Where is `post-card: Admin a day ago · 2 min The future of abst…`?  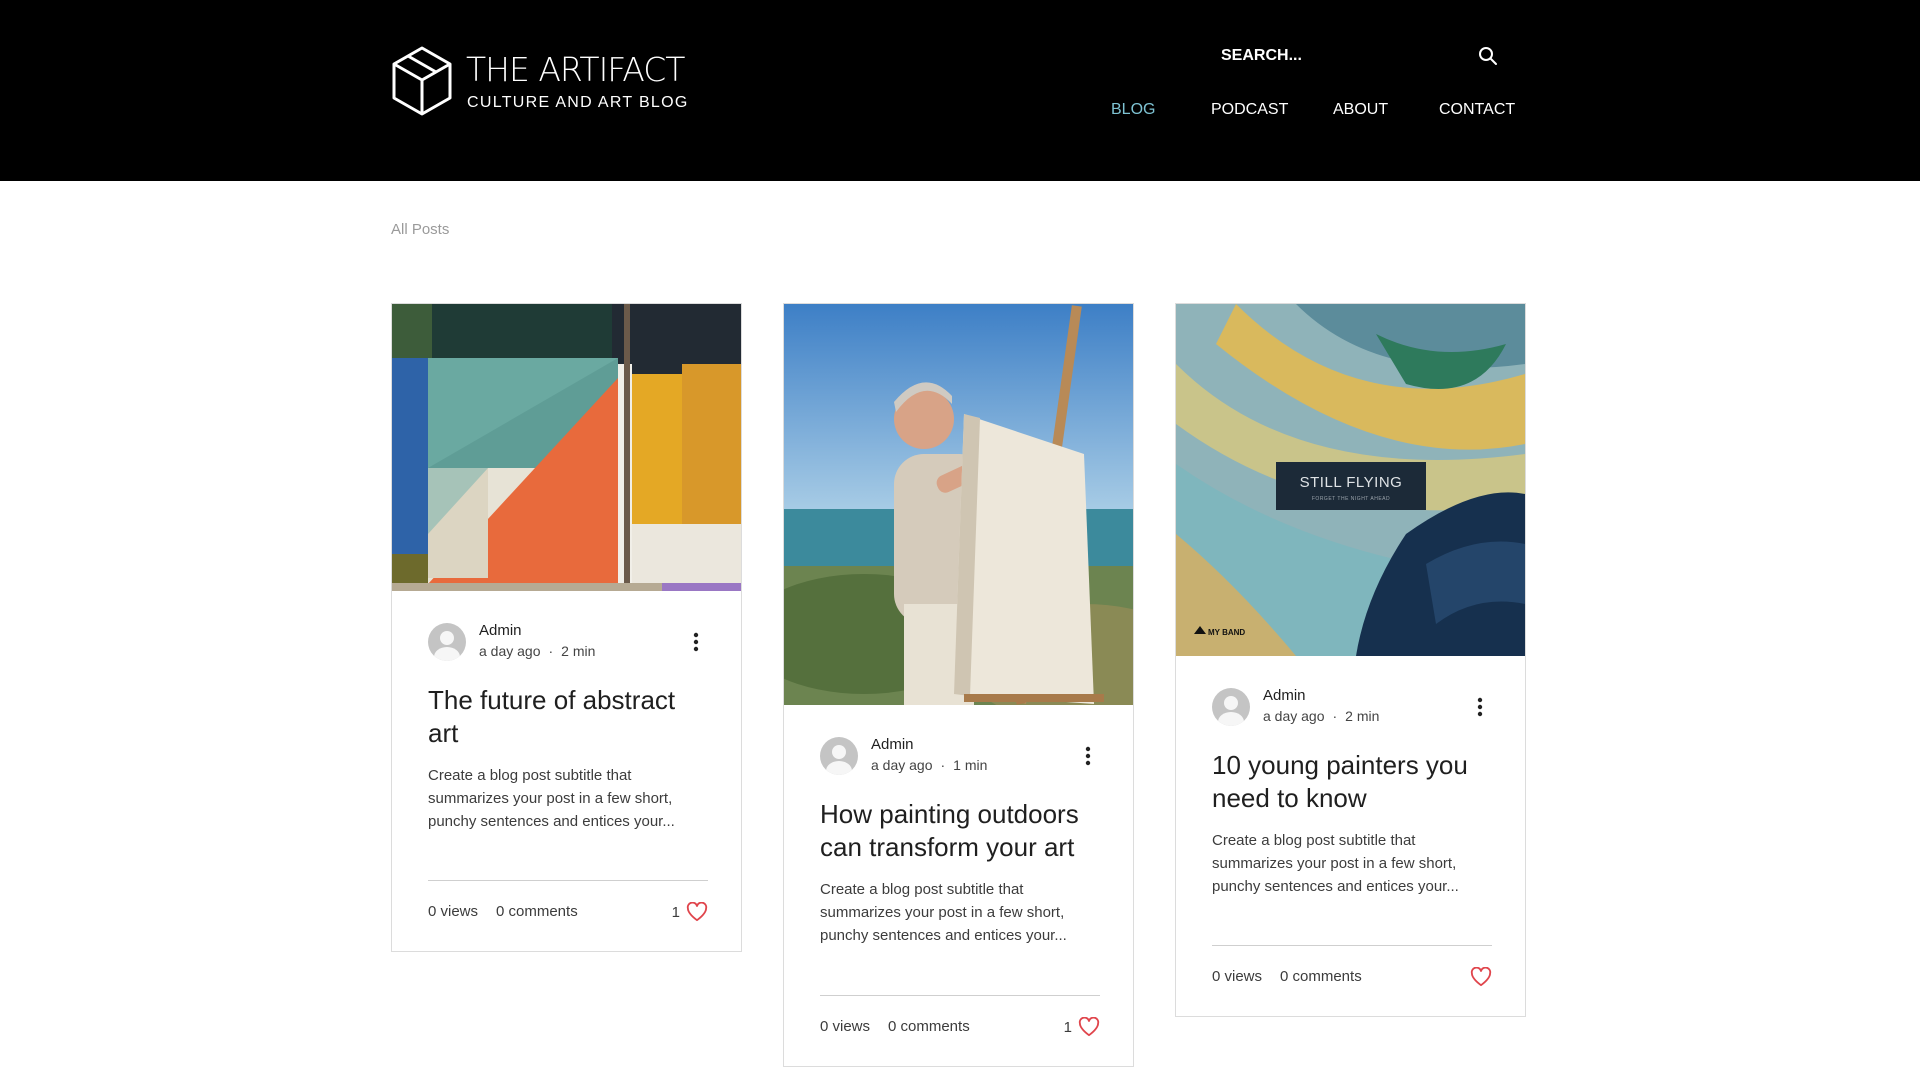
post-card: Admin a day ago · 2 min The future of abst… is located at coordinates (566, 627).